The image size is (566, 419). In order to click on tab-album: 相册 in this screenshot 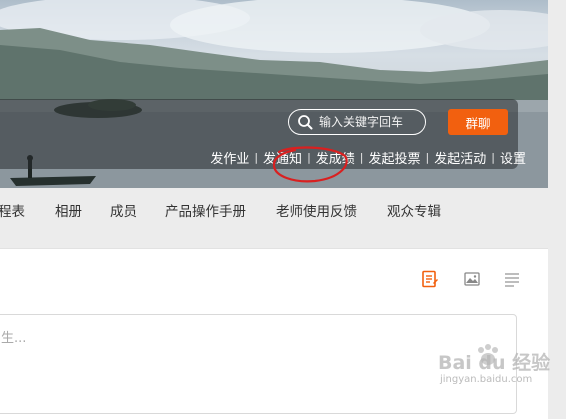, I will do `click(68, 210)`.